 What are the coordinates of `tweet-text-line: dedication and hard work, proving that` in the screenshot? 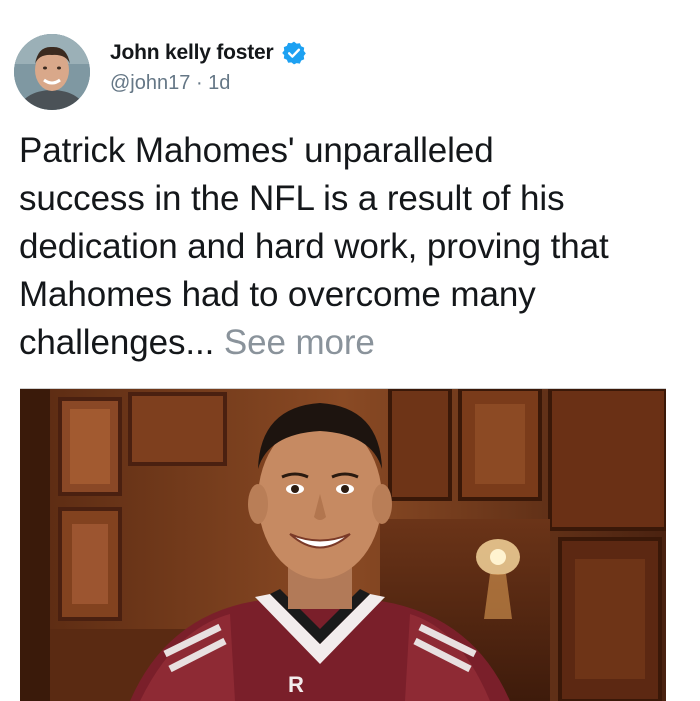 It's located at (314, 246).